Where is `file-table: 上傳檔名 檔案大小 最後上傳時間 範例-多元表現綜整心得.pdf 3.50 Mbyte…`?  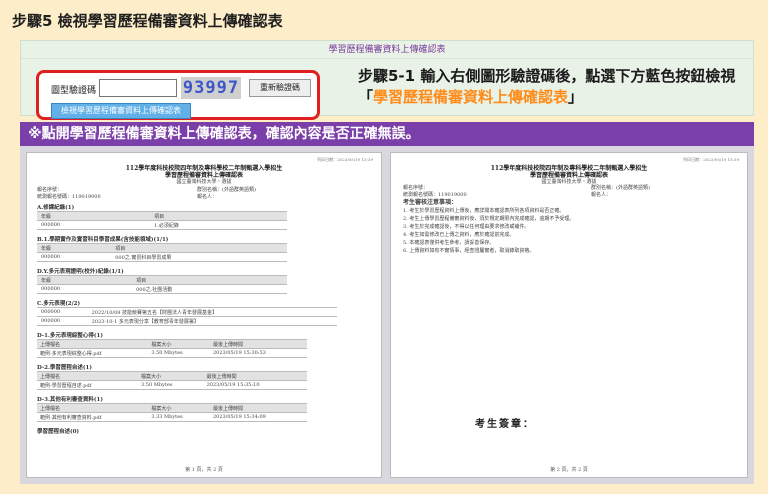 file-table: 上傳檔名 檔案大小 最後上傳時間 範例-多元表現綜整心得.pdf 3.50 Mbyte… is located at coordinates (172, 348).